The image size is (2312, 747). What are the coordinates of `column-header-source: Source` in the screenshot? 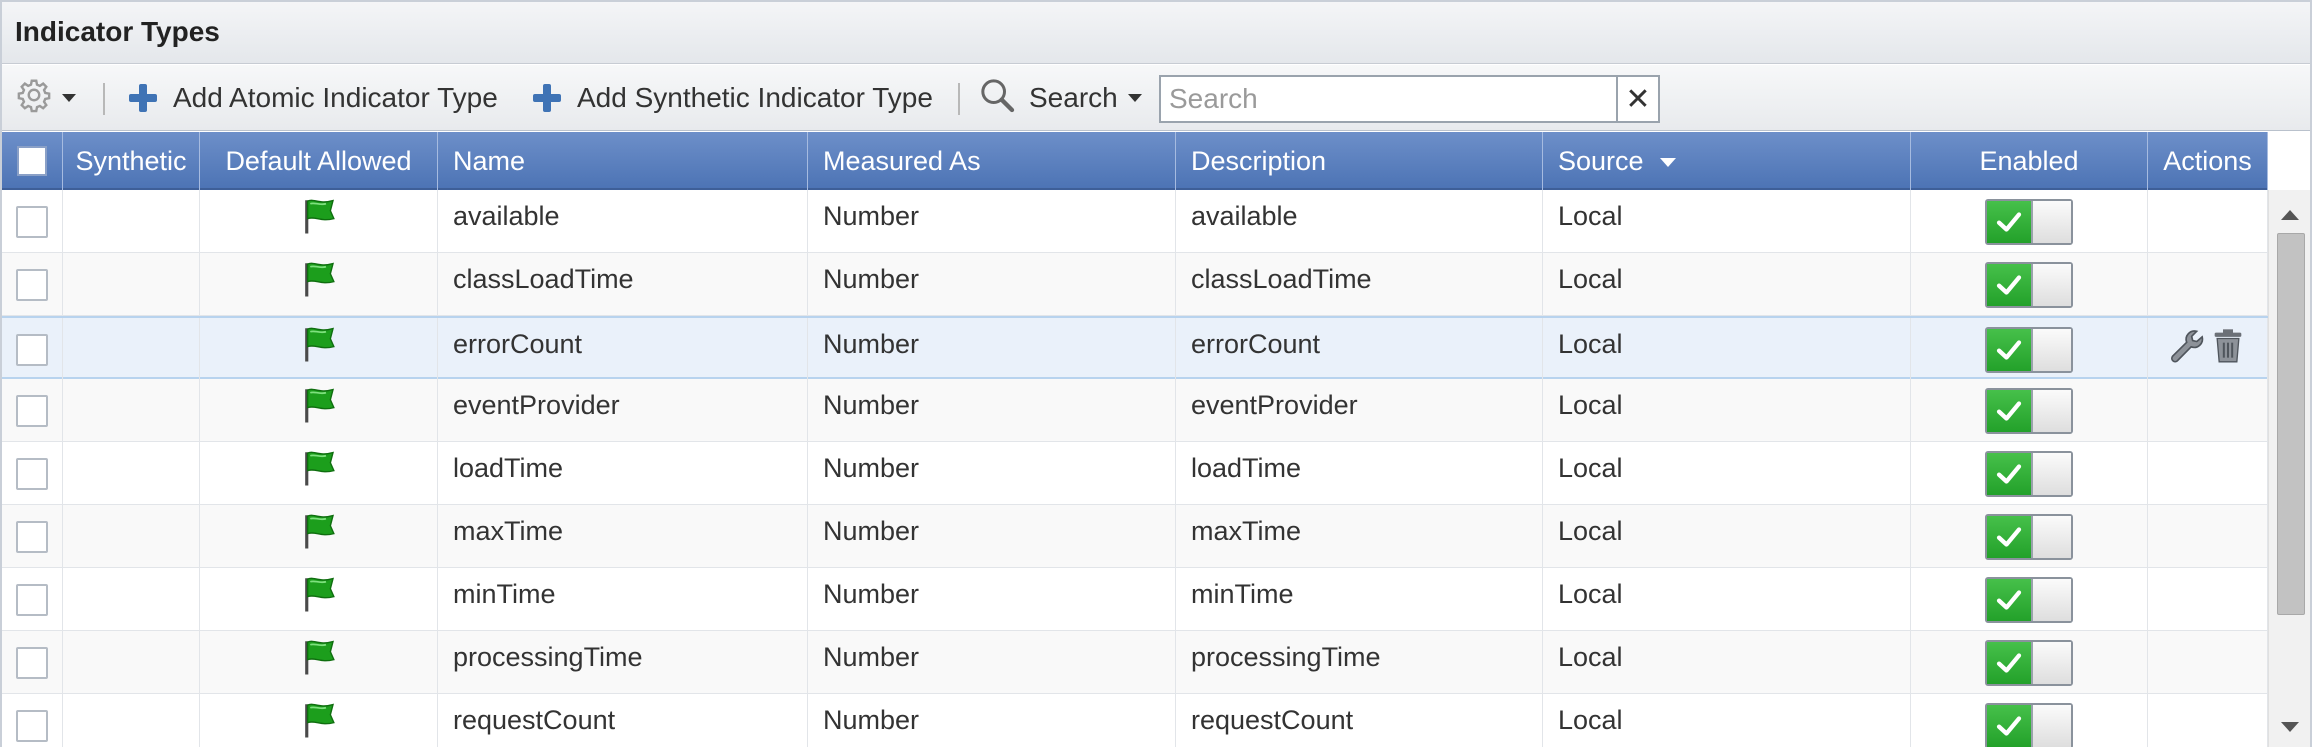 It's located at (1727, 161).